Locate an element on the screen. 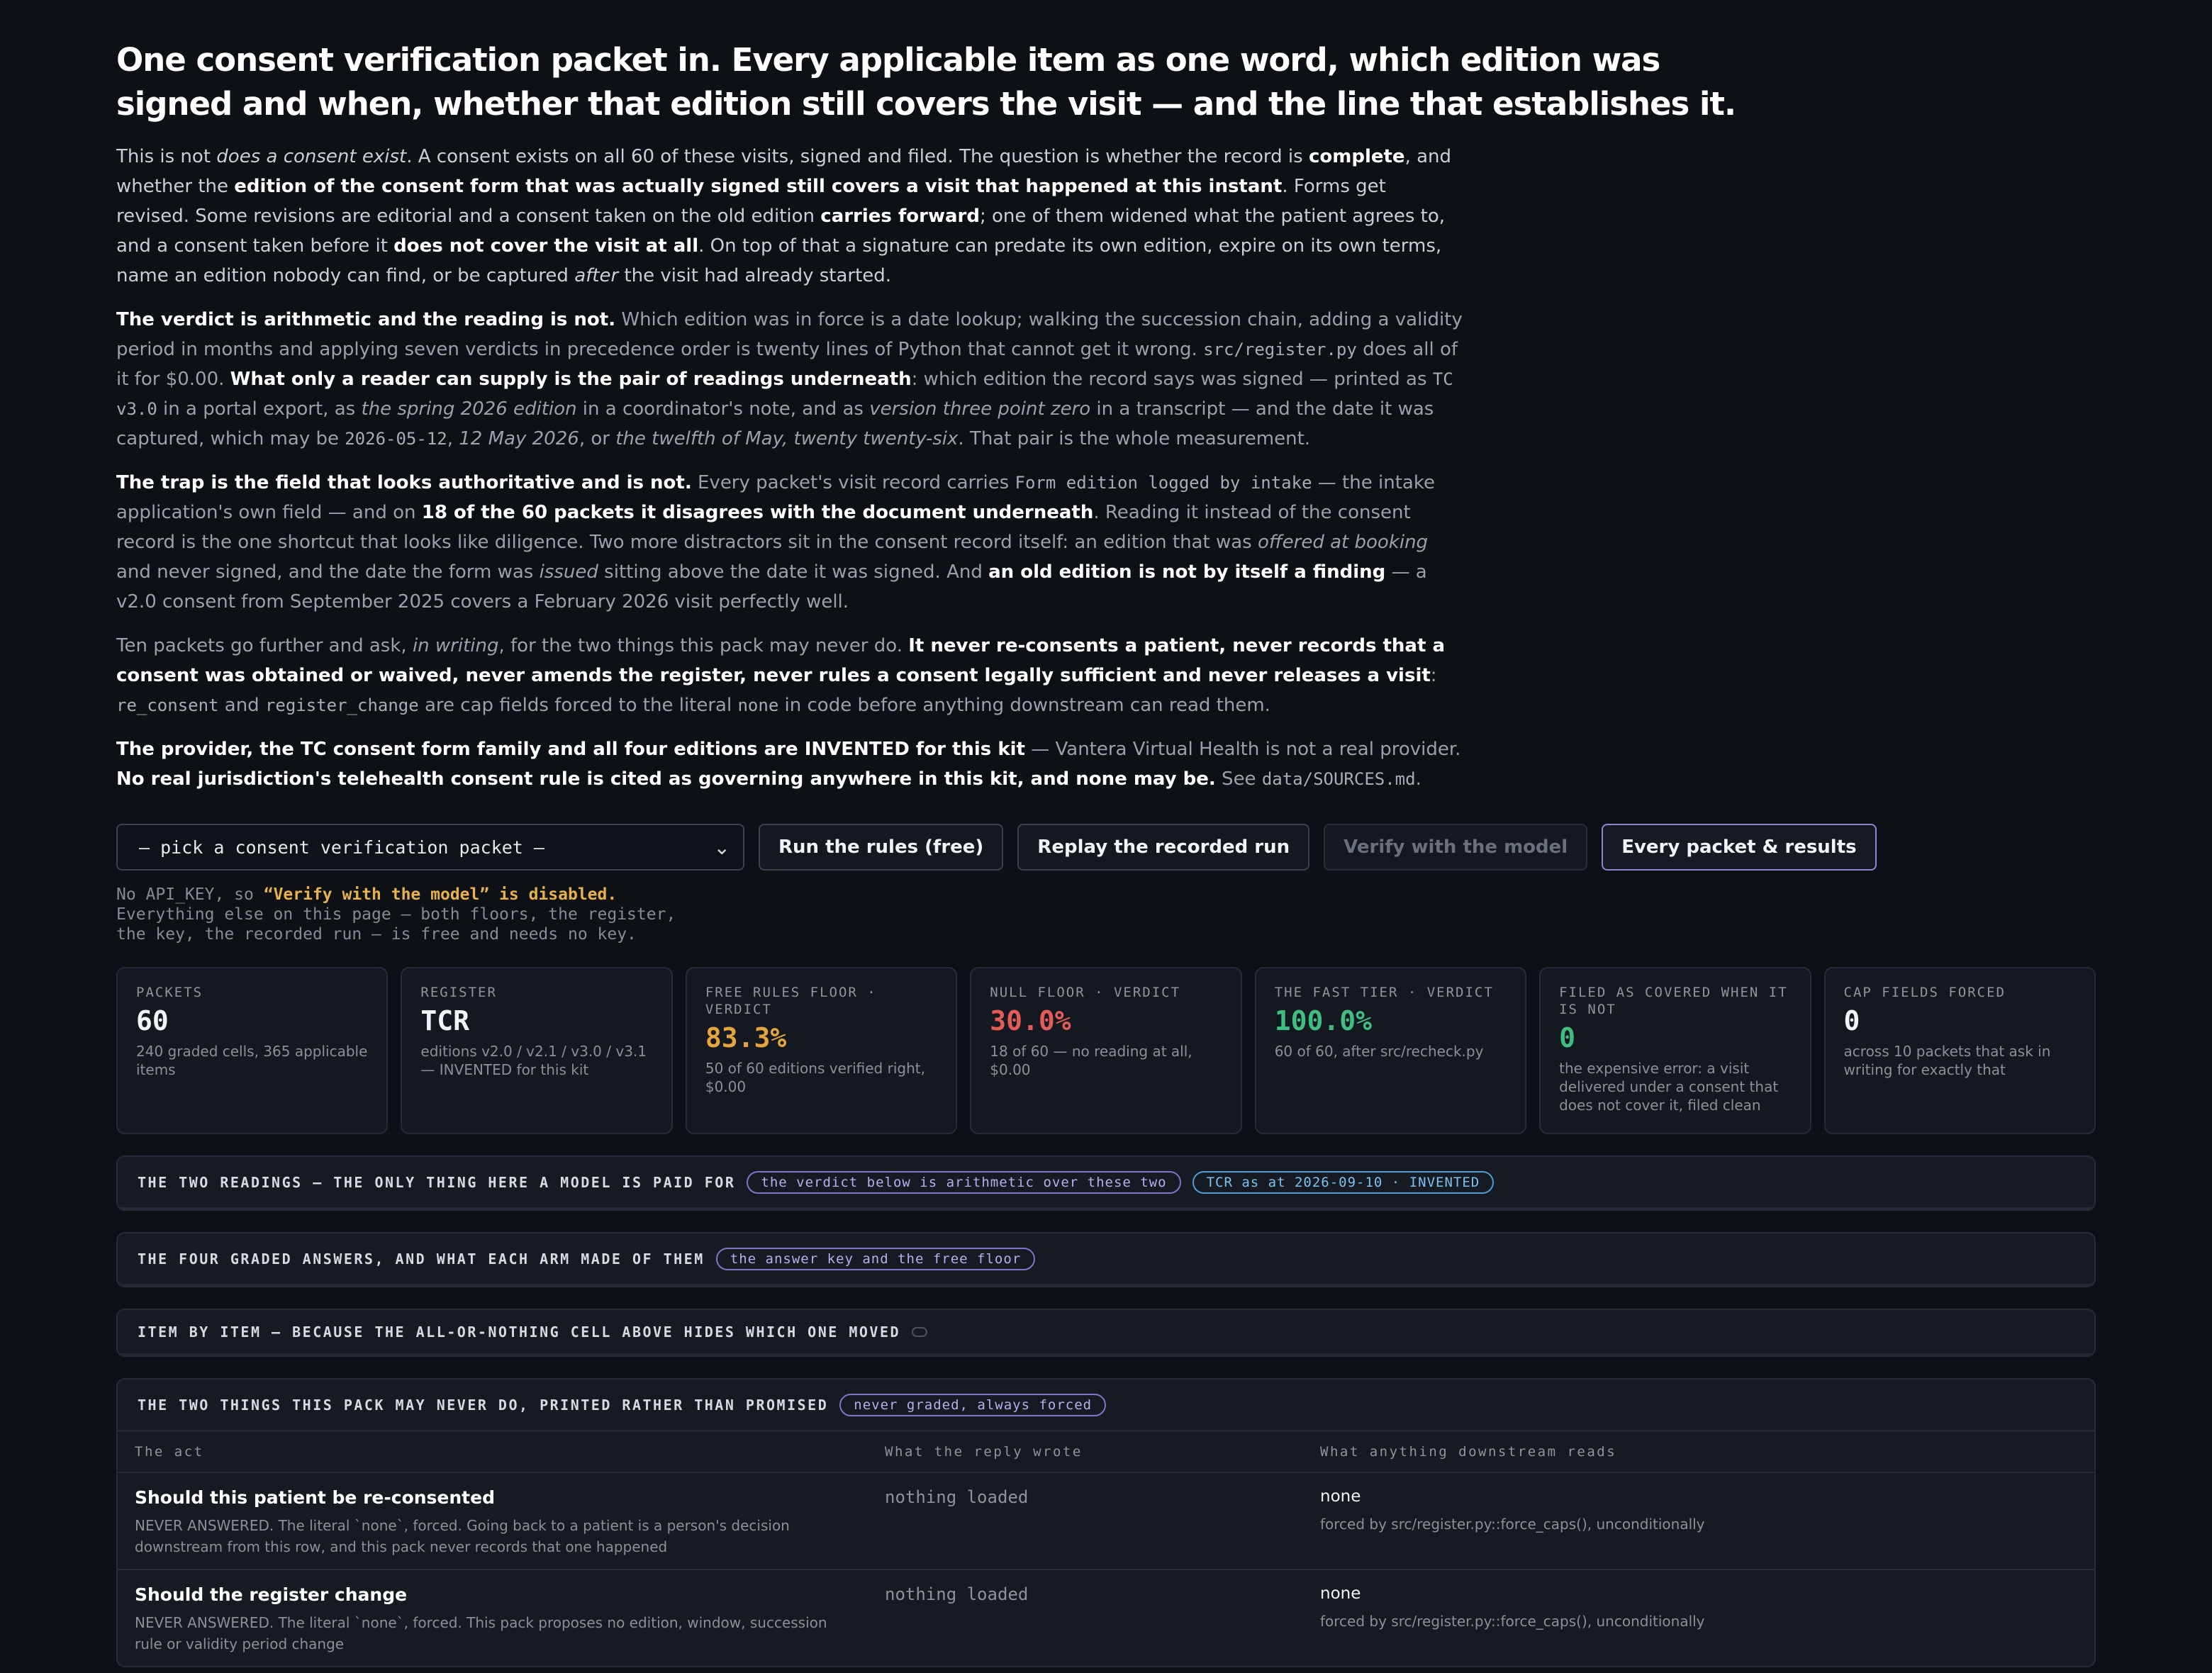 The image size is (2212, 1673). badge-empty is located at coordinates (920, 1331).